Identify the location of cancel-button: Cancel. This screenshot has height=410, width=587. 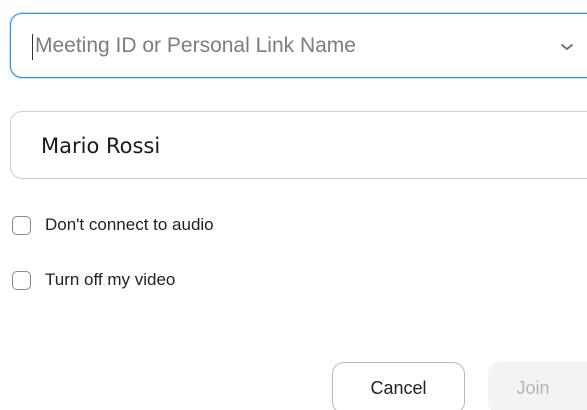
(398, 386).